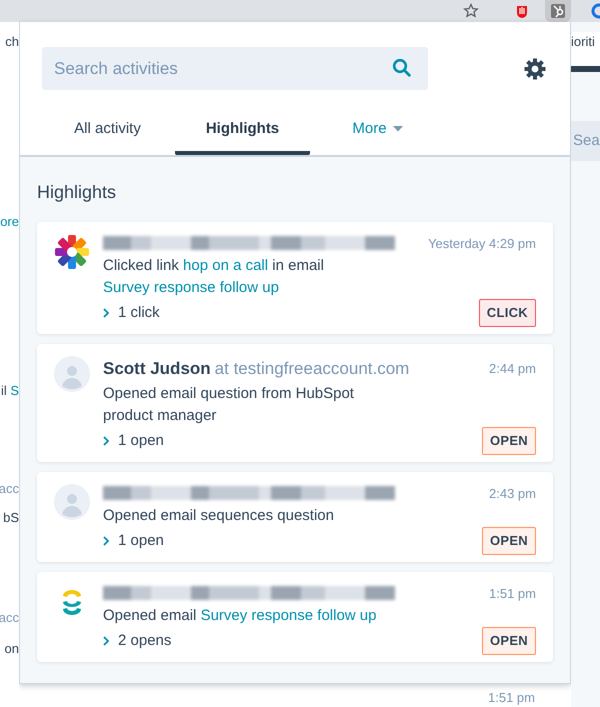 The image size is (600, 707). What do you see at coordinates (219, 516) in the screenshot?
I see `activity-description: Opened email sequences question` at bounding box center [219, 516].